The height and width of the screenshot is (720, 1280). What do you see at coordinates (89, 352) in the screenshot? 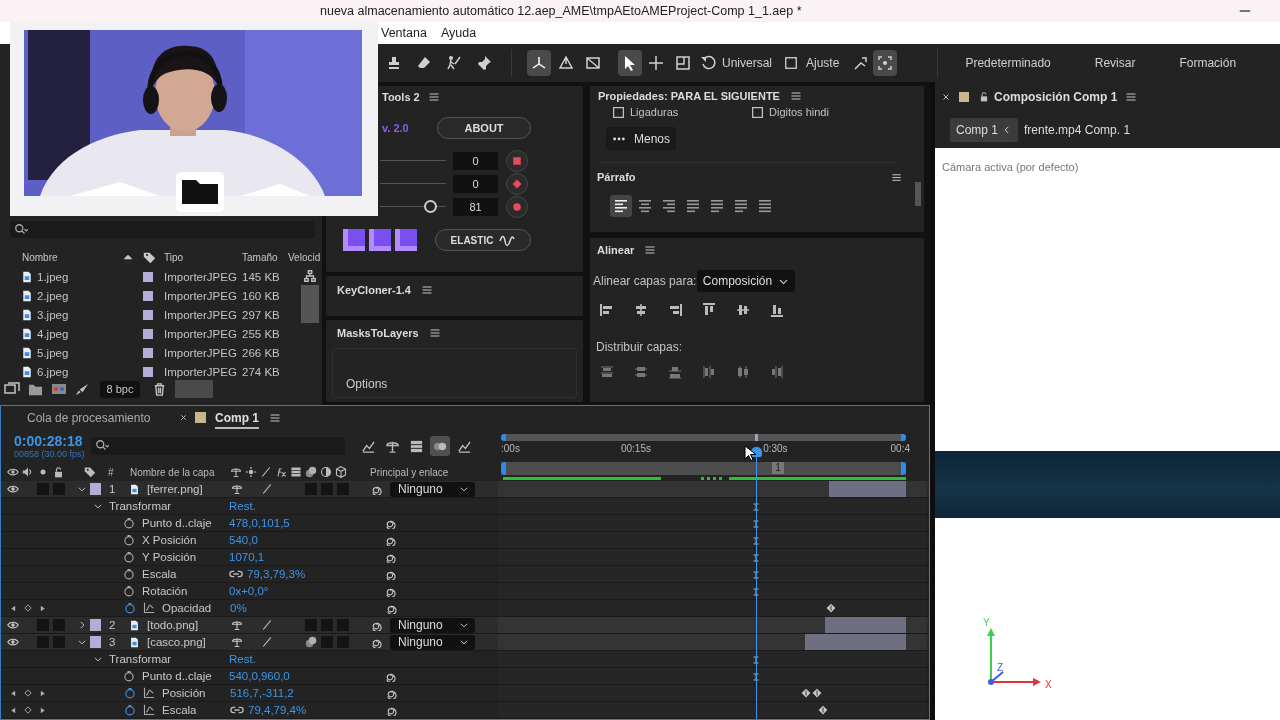
I see `file-name: 5.jpeg` at bounding box center [89, 352].